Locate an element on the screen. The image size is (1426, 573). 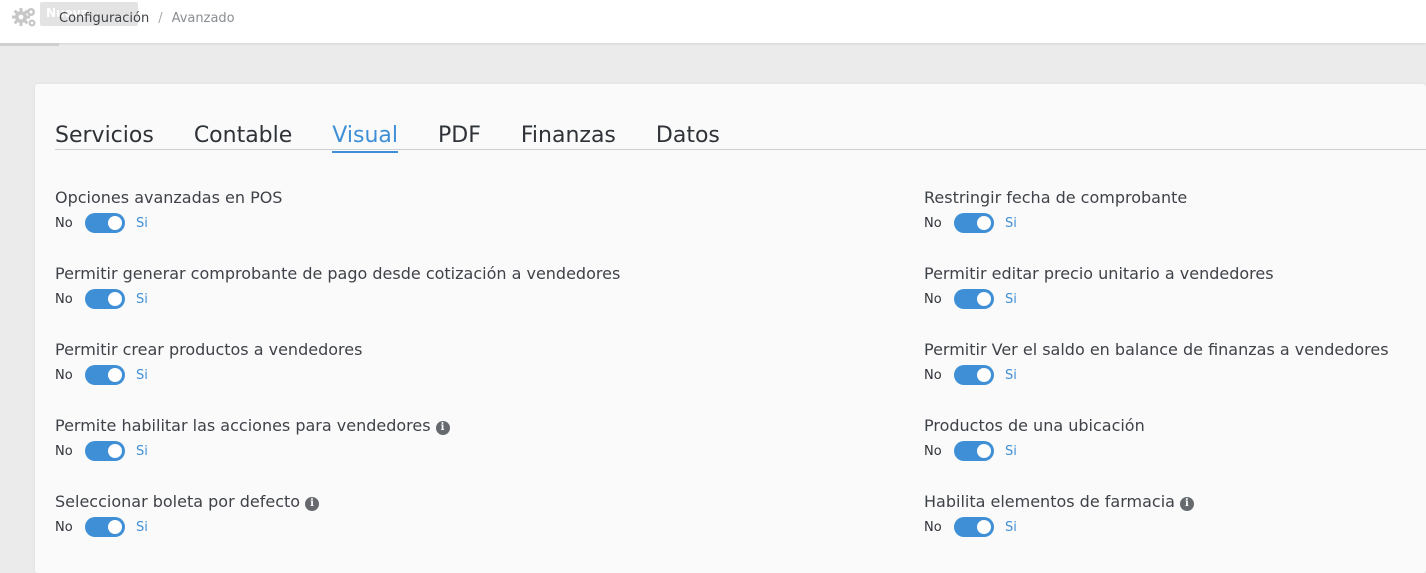
tab-datos: Datos is located at coordinates (688, 137).